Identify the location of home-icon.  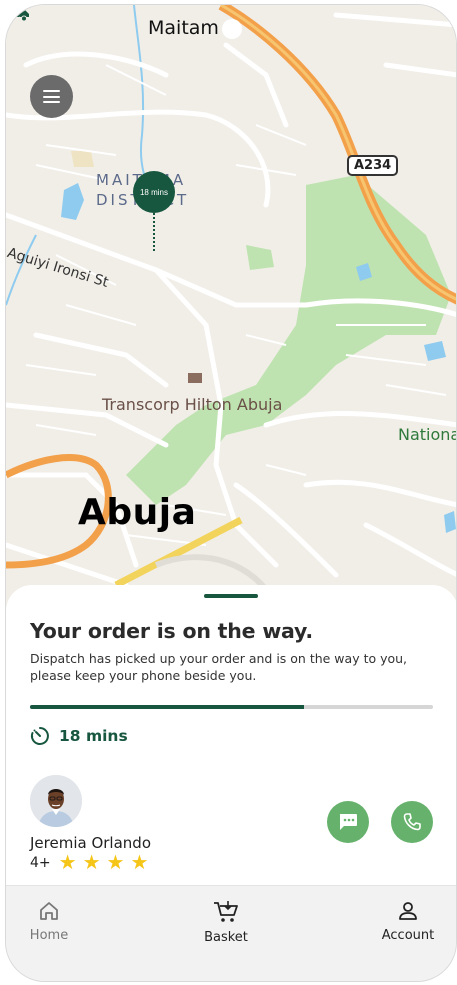
(49, 911).